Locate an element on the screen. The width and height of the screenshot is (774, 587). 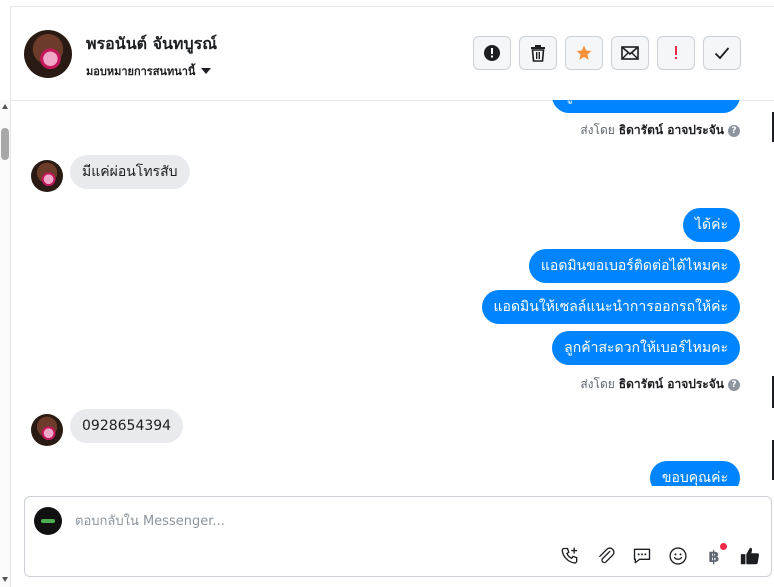
mark-done-button is located at coordinates (722, 53).